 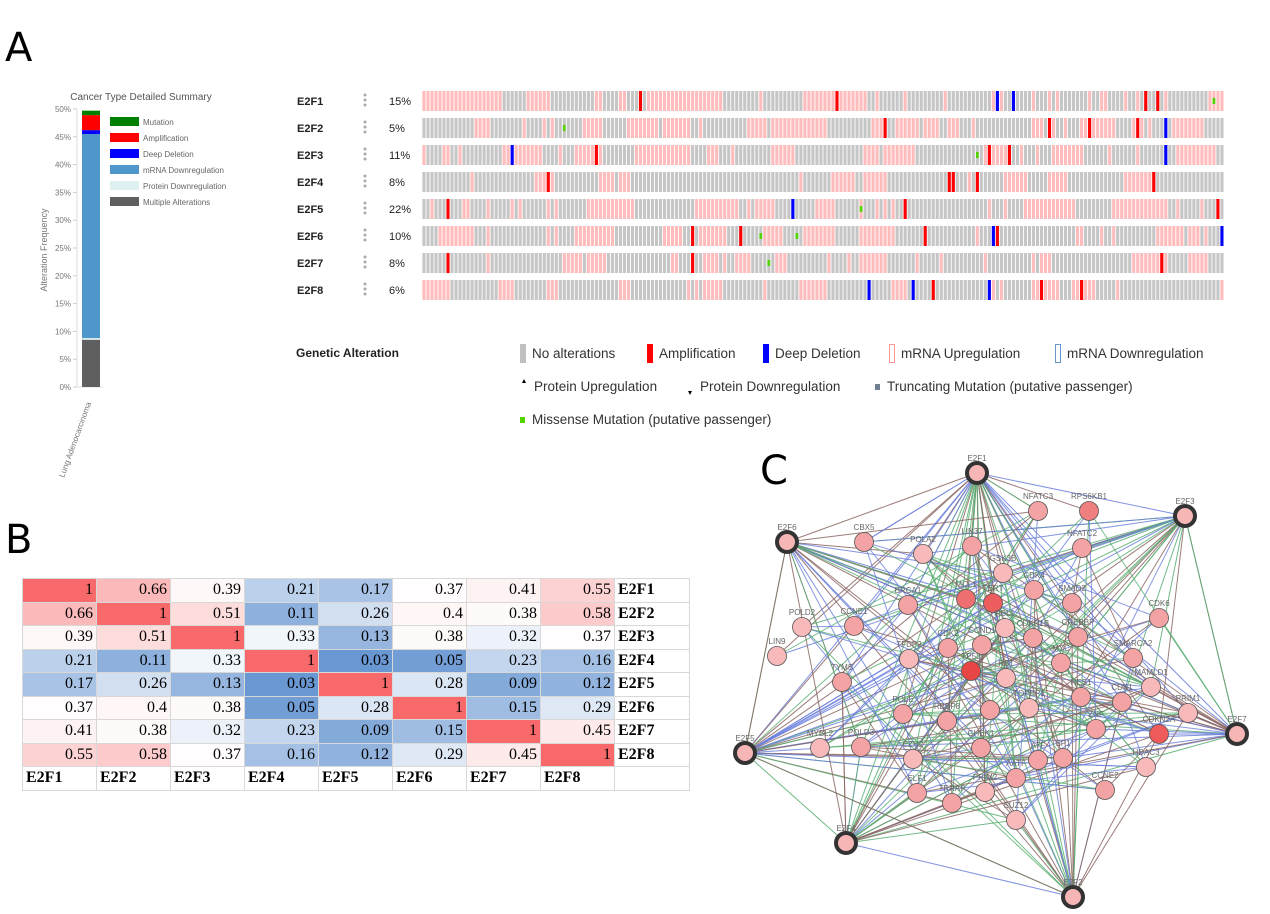 I want to click on heatmap-col-label: E2F4, so click(x=281, y=778).